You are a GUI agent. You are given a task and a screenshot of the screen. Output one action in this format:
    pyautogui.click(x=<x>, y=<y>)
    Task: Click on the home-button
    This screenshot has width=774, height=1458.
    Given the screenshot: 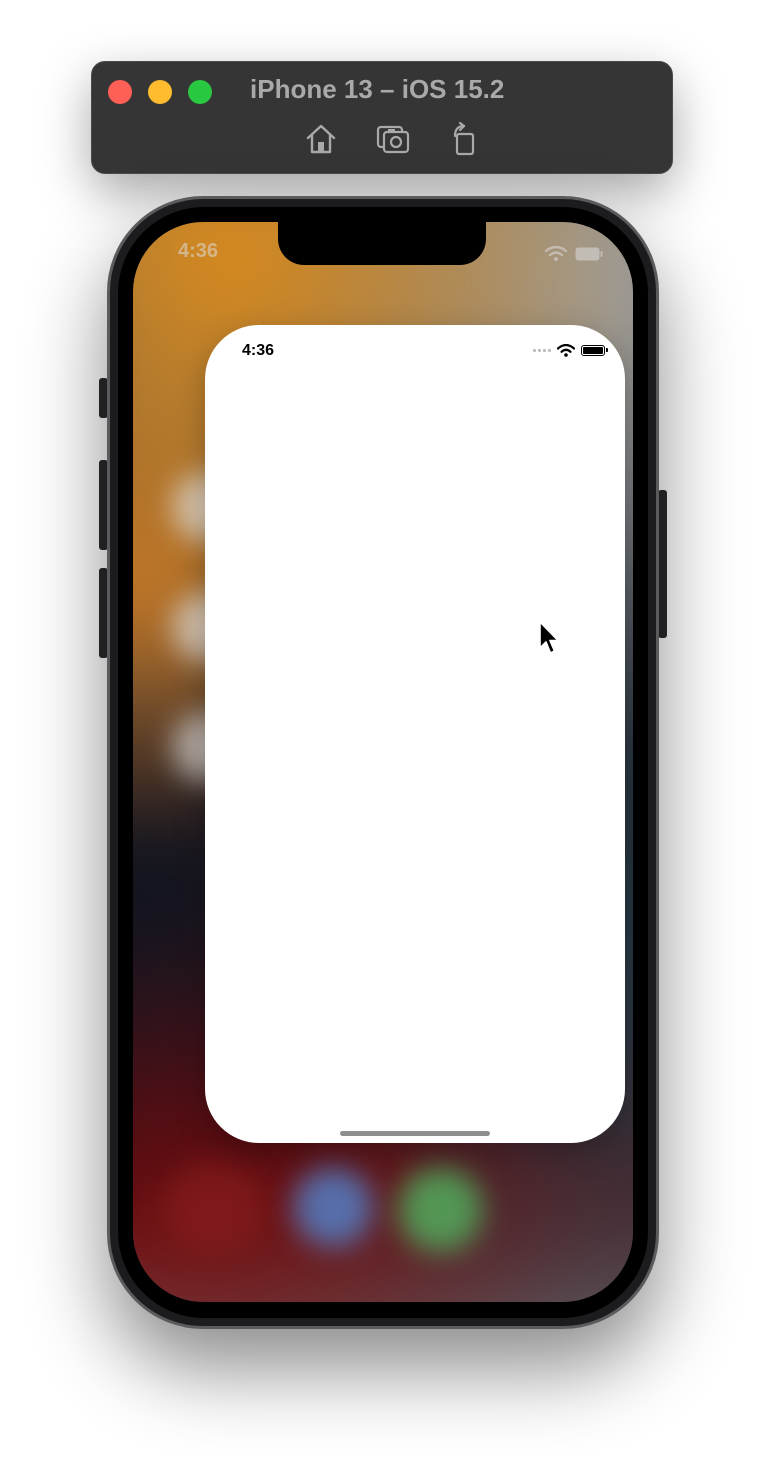 What is the action you would take?
    pyautogui.click(x=321, y=139)
    